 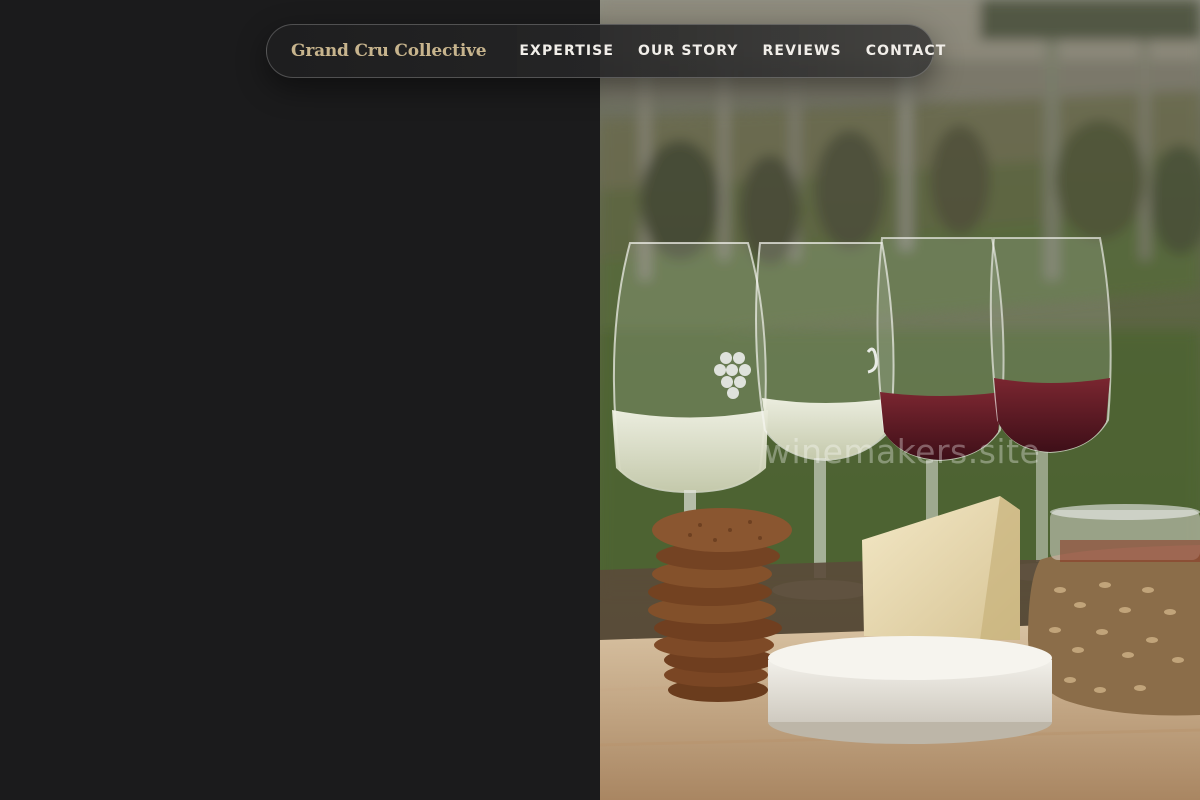 What do you see at coordinates (1114, 630) in the screenshot?
I see `seeded-bread` at bounding box center [1114, 630].